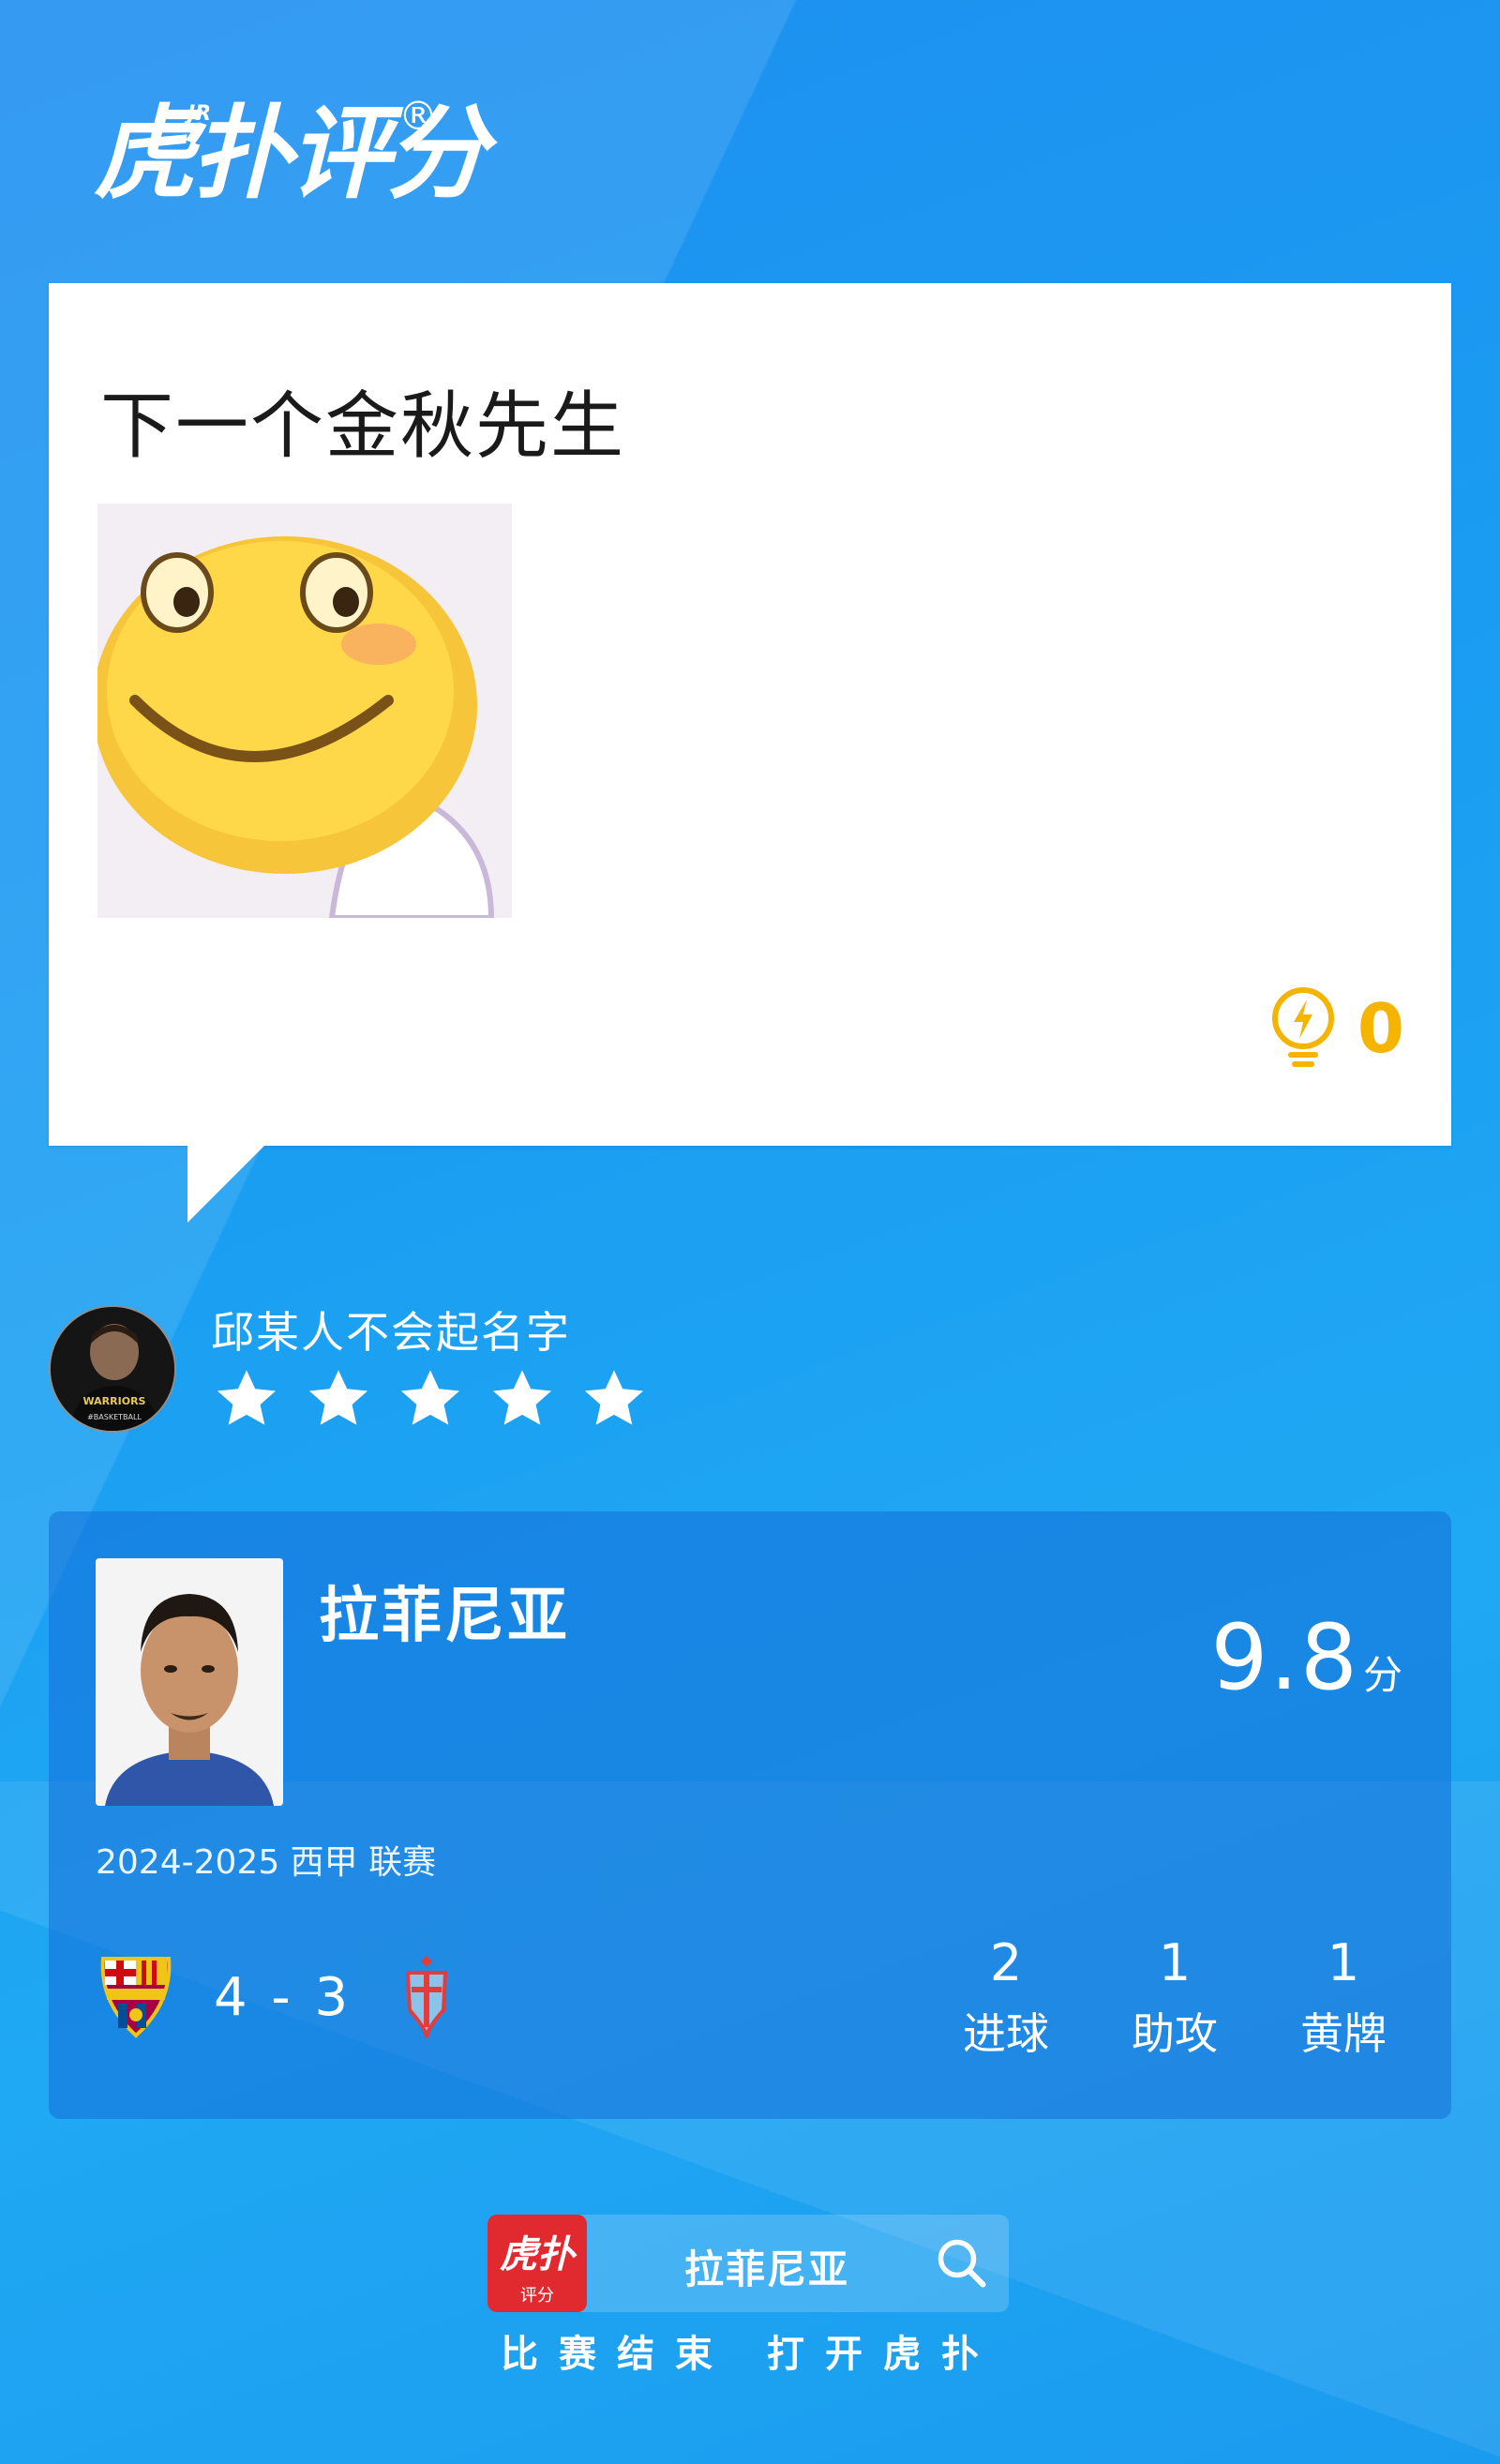  Describe the element at coordinates (426, 1997) in the screenshot. I see `celta-vigo-crest-icon` at that location.